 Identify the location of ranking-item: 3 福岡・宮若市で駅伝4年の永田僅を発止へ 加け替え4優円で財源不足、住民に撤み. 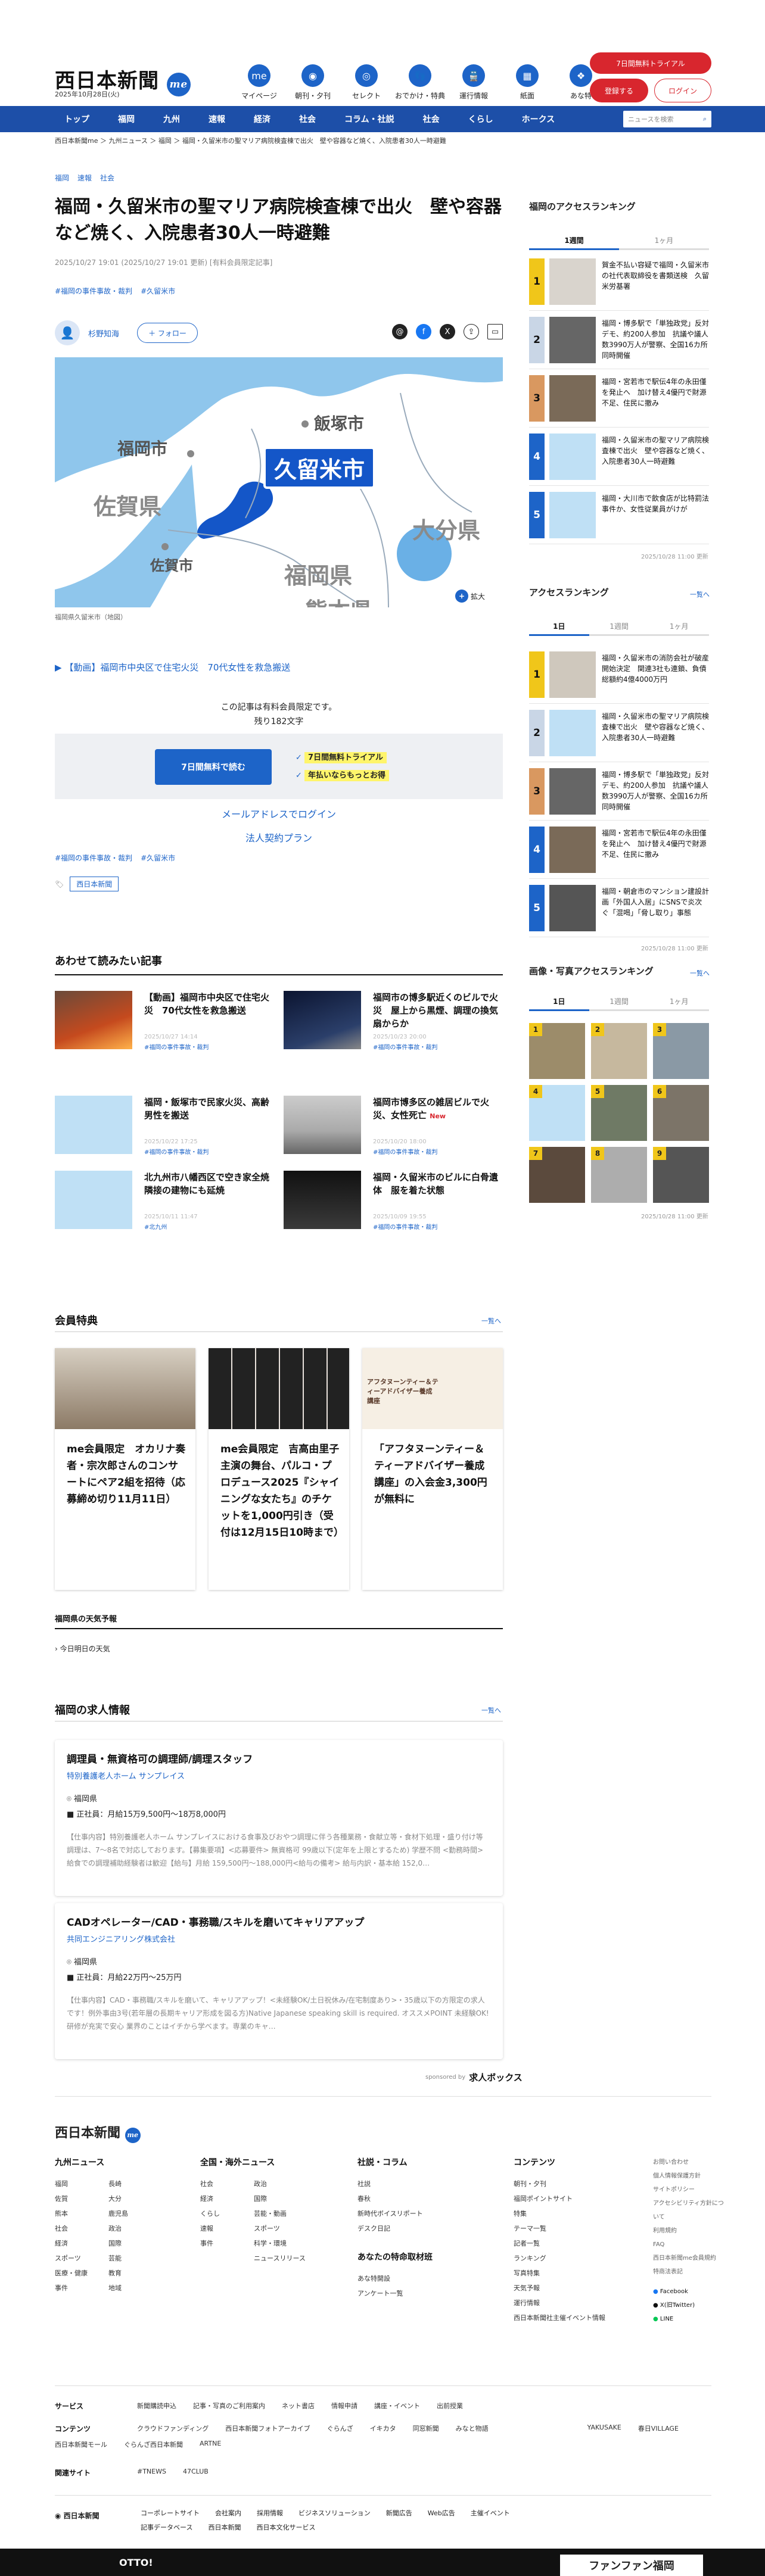
(619, 401).